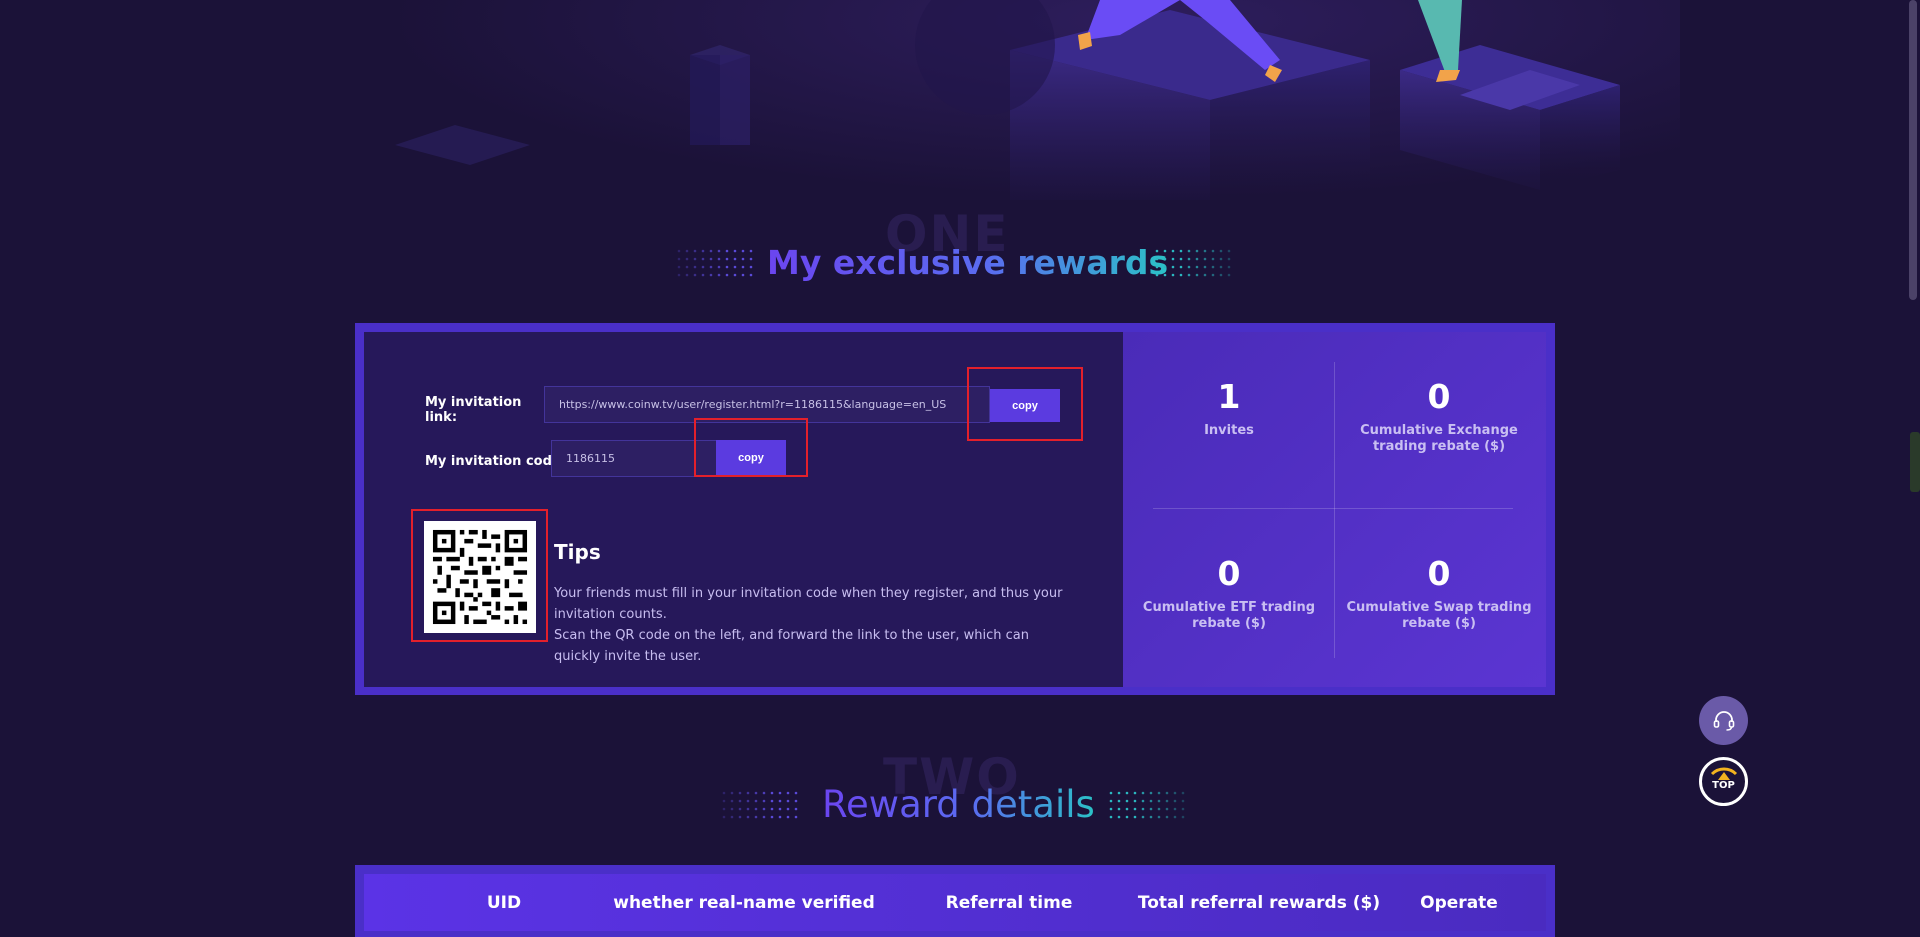 This screenshot has width=1920, height=937. What do you see at coordinates (1439, 438) in the screenshot?
I see `stat-label: Cumulative Exchange trading rebate ($)` at bounding box center [1439, 438].